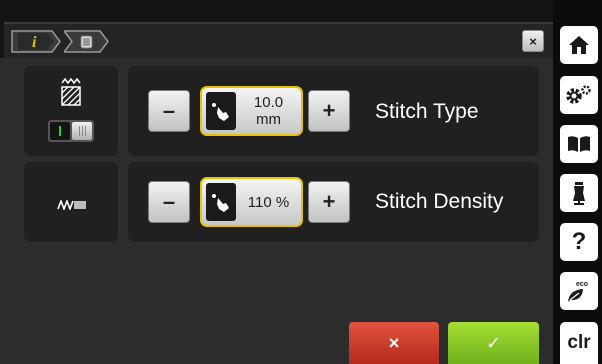  Describe the element at coordinates (71, 131) in the screenshot. I see `stitch-type-toggle` at that location.